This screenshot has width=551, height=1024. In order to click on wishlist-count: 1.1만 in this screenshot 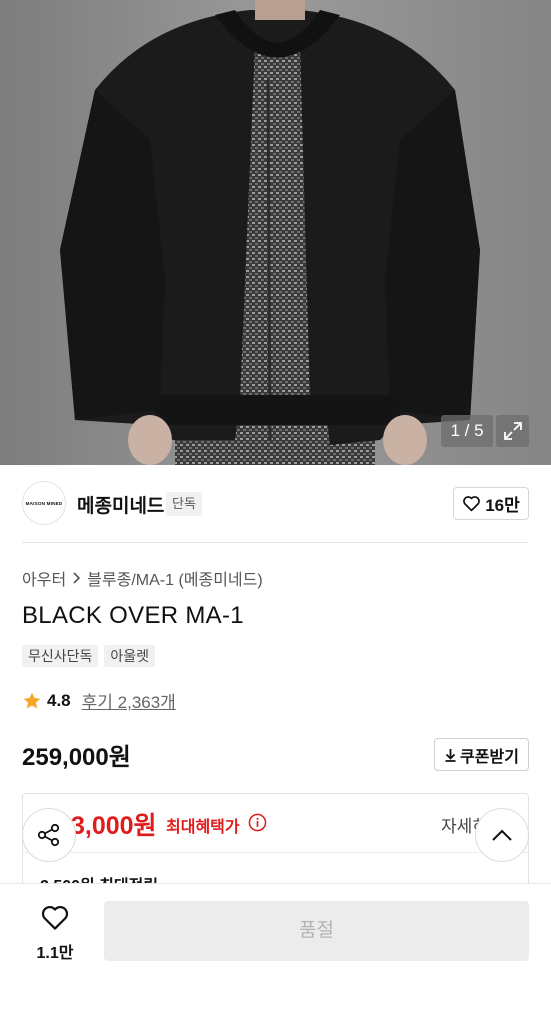, I will do `click(55, 953)`.